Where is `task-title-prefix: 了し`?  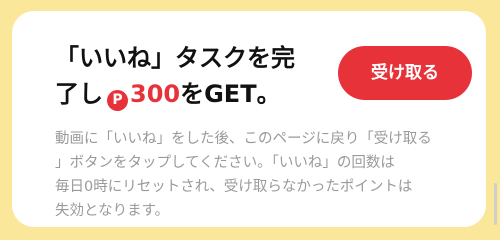
task-title-prefix: 了し is located at coordinates (79, 94).